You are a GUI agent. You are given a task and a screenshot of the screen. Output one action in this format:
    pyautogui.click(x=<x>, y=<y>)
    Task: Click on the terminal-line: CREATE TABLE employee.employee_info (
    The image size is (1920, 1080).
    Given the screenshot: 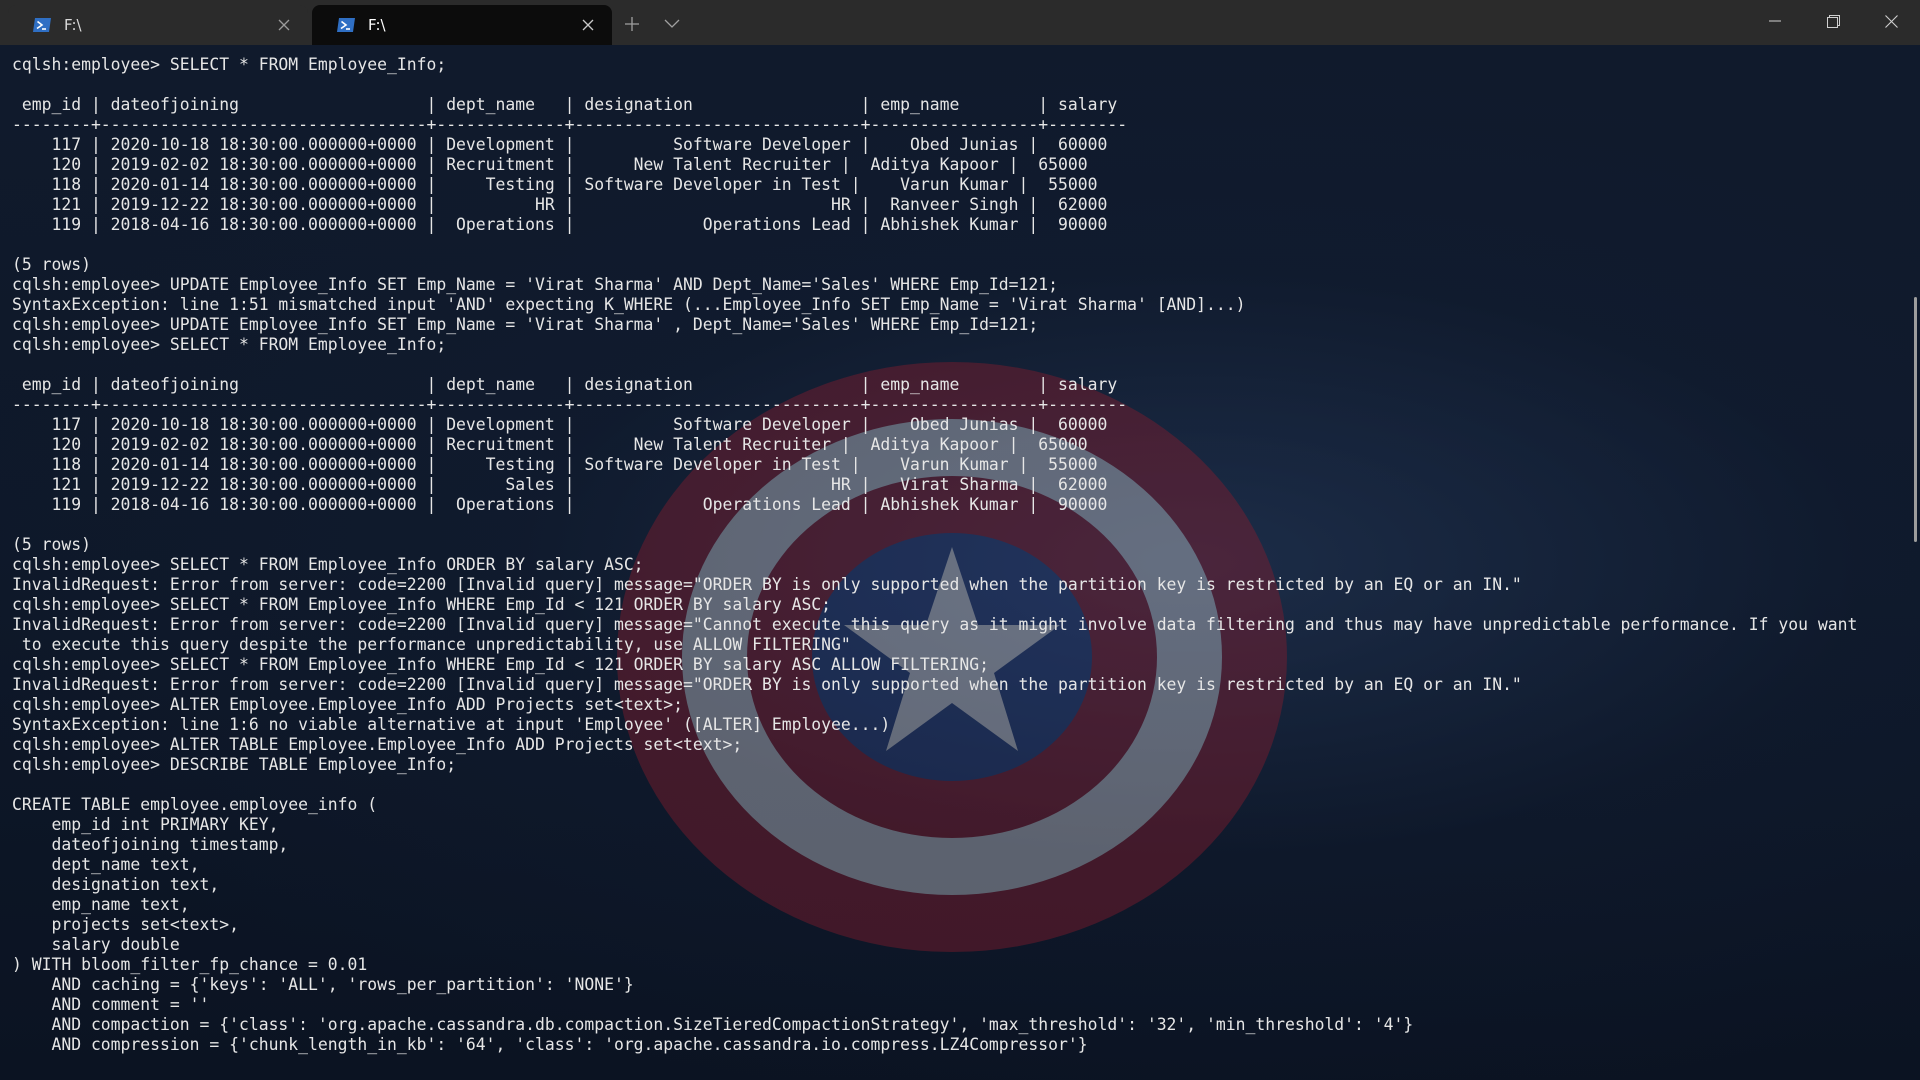 What is the action you would take?
    pyautogui.click(x=195, y=804)
    